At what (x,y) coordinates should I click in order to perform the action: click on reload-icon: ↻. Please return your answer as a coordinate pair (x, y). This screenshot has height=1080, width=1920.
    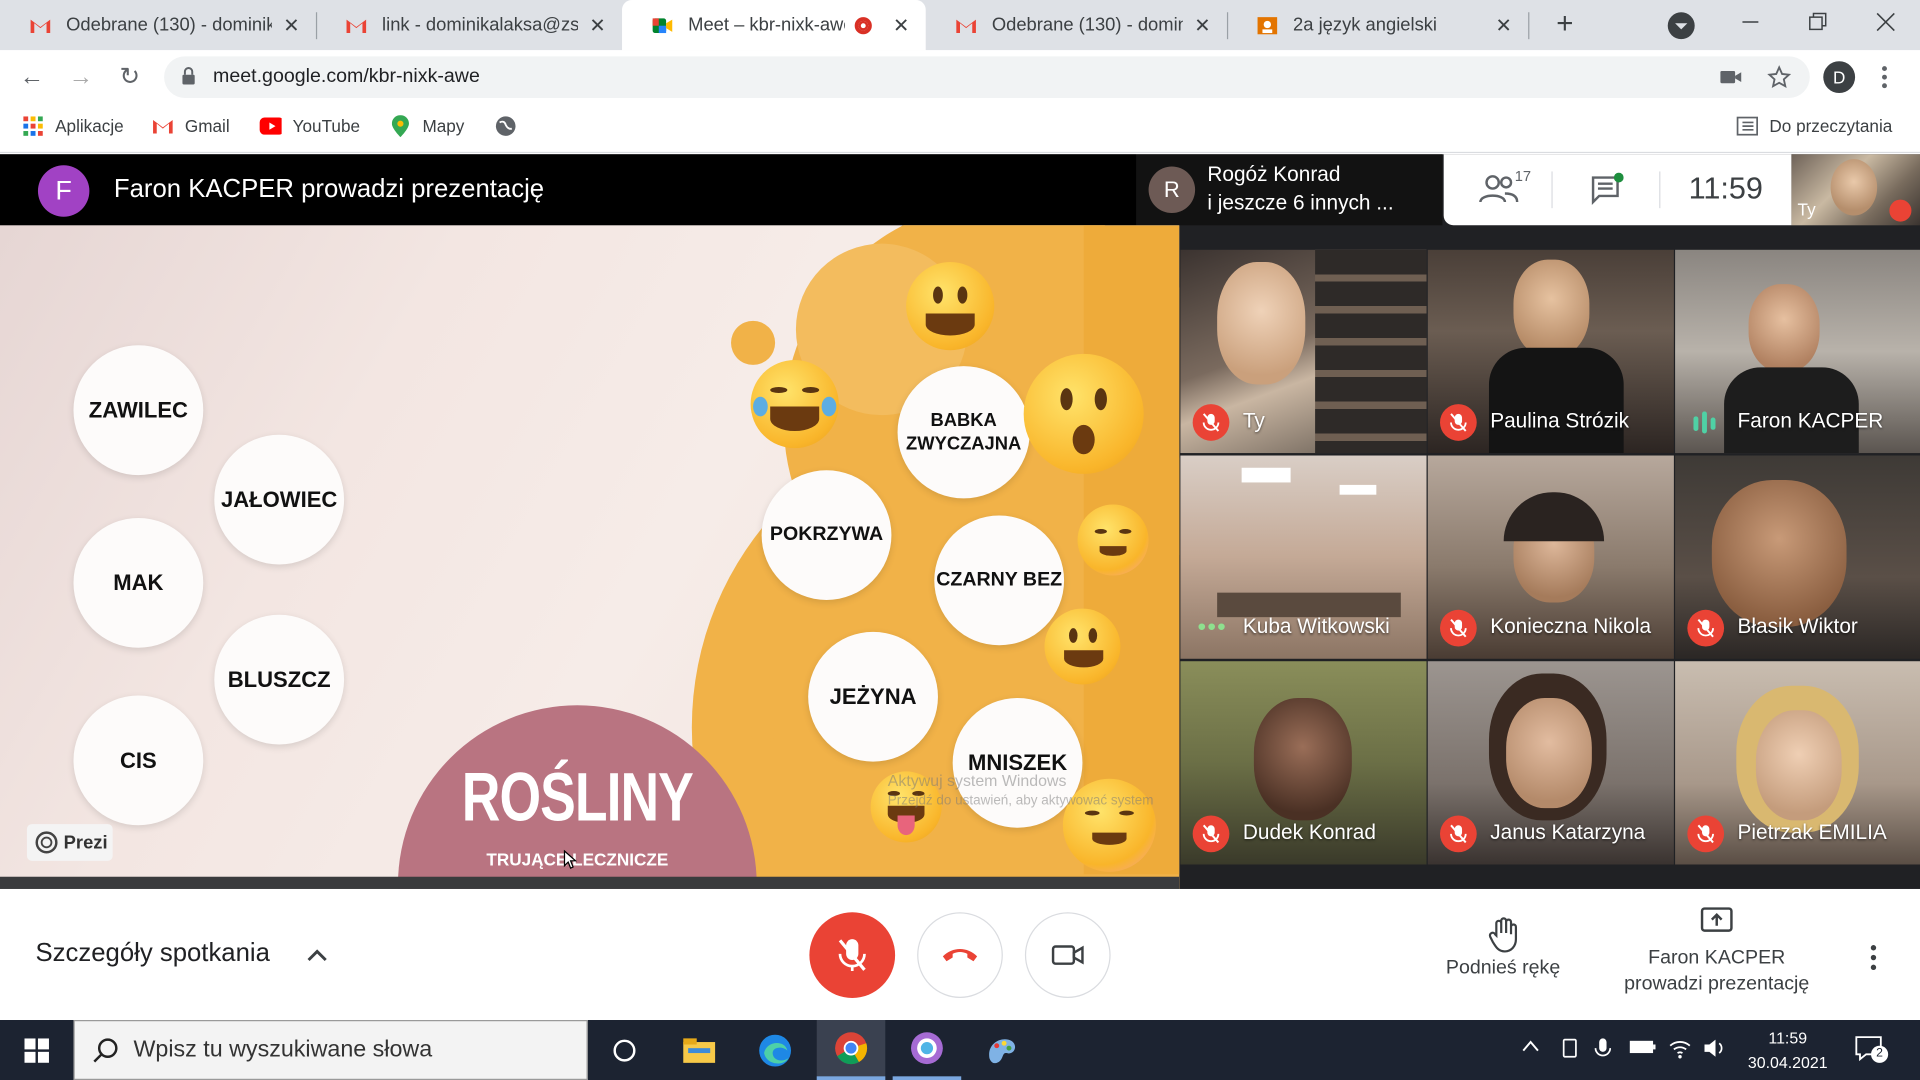
    Looking at the image, I should click on (130, 77).